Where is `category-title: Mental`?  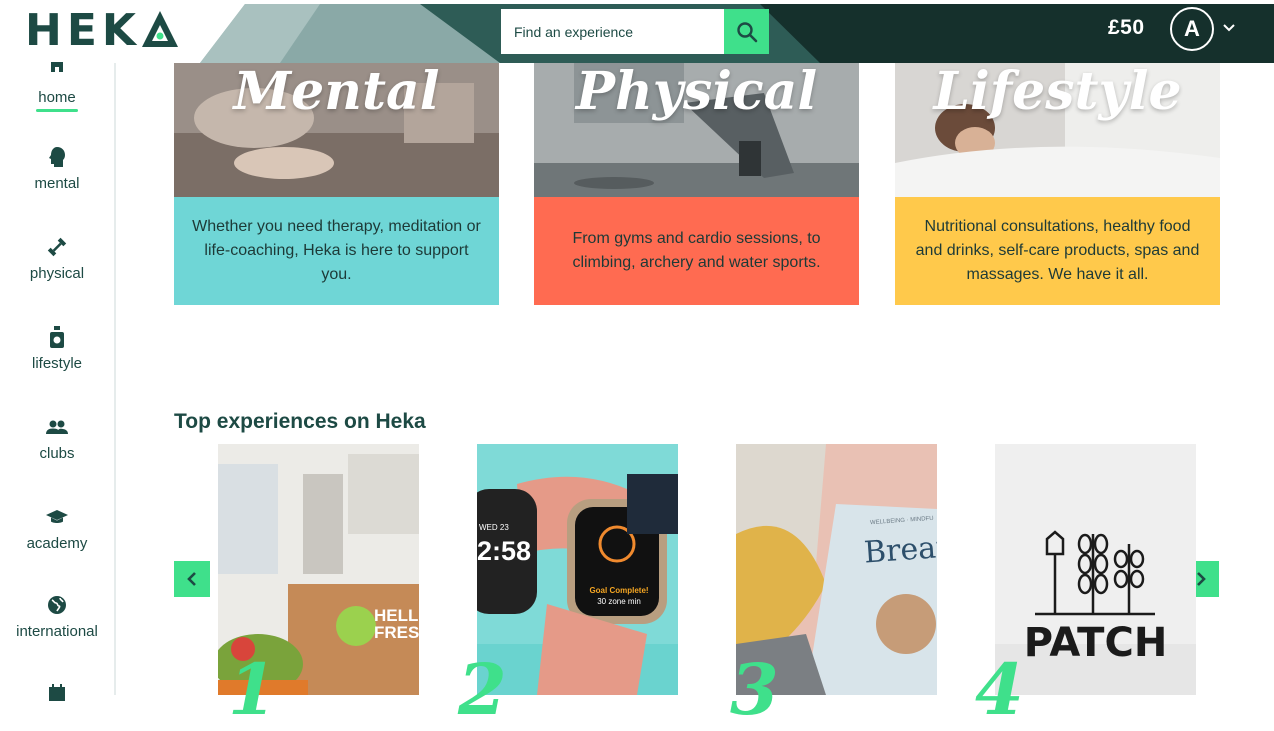
category-title: Mental is located at coordinates (336, 92).